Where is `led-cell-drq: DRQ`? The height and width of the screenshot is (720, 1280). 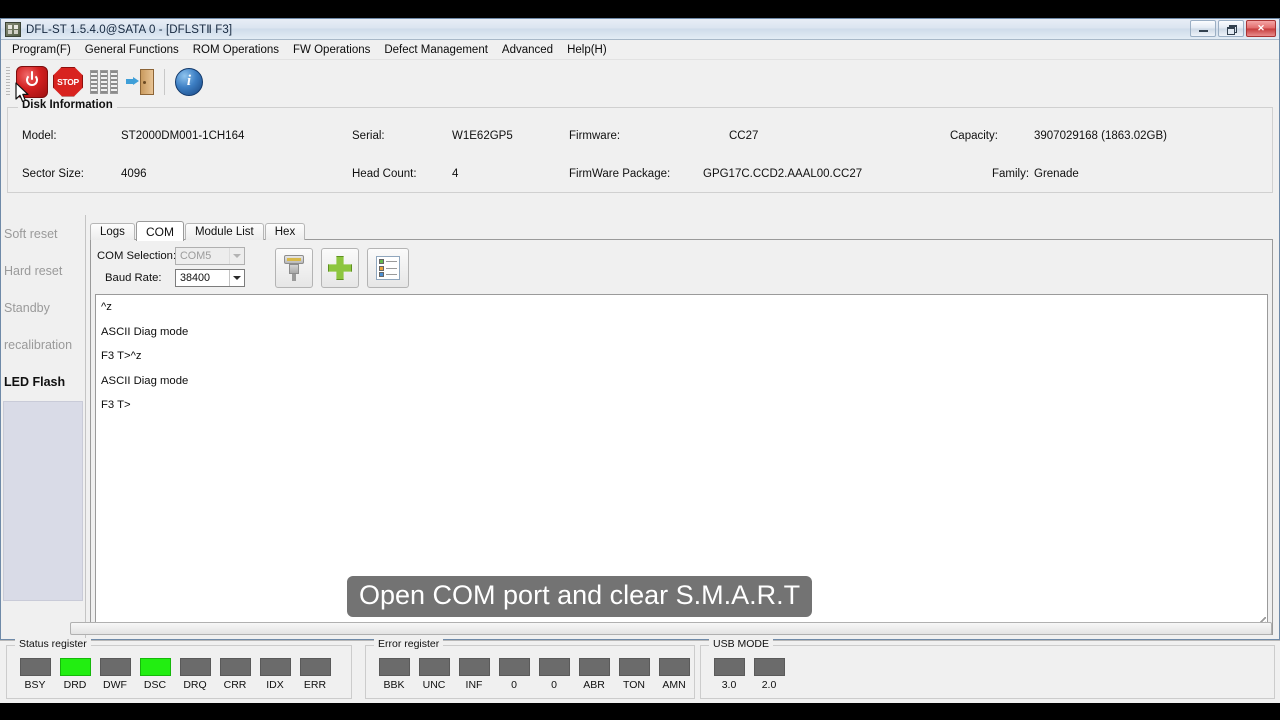 led-cell-drq: DRQ is located at coordinates (195, 674).